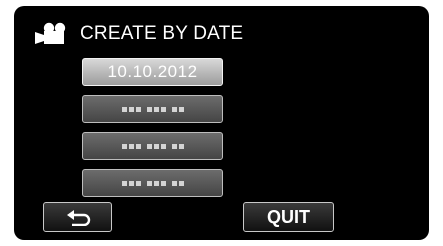 This screenshot has width=443, height=246. What do you see at coordinates (162, 33) in the screenshot?
I see `screen-title: CREATE BY DATE` at bounding box center [162, 33].